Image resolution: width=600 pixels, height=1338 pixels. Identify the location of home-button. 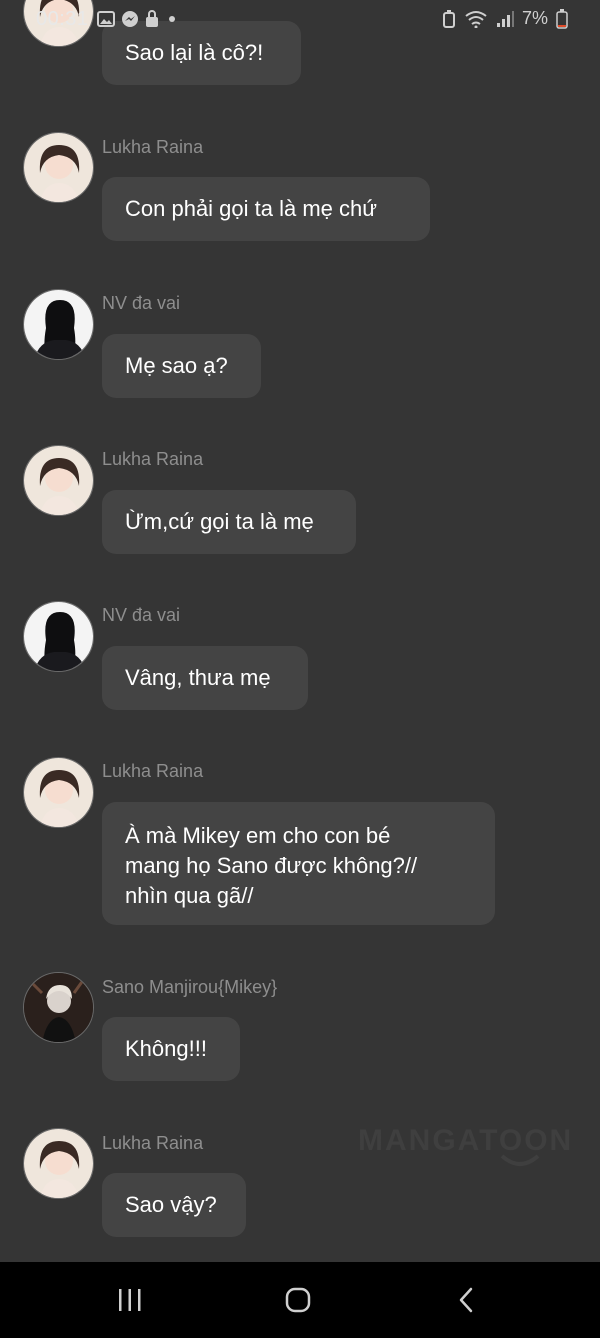
(298, 1300).